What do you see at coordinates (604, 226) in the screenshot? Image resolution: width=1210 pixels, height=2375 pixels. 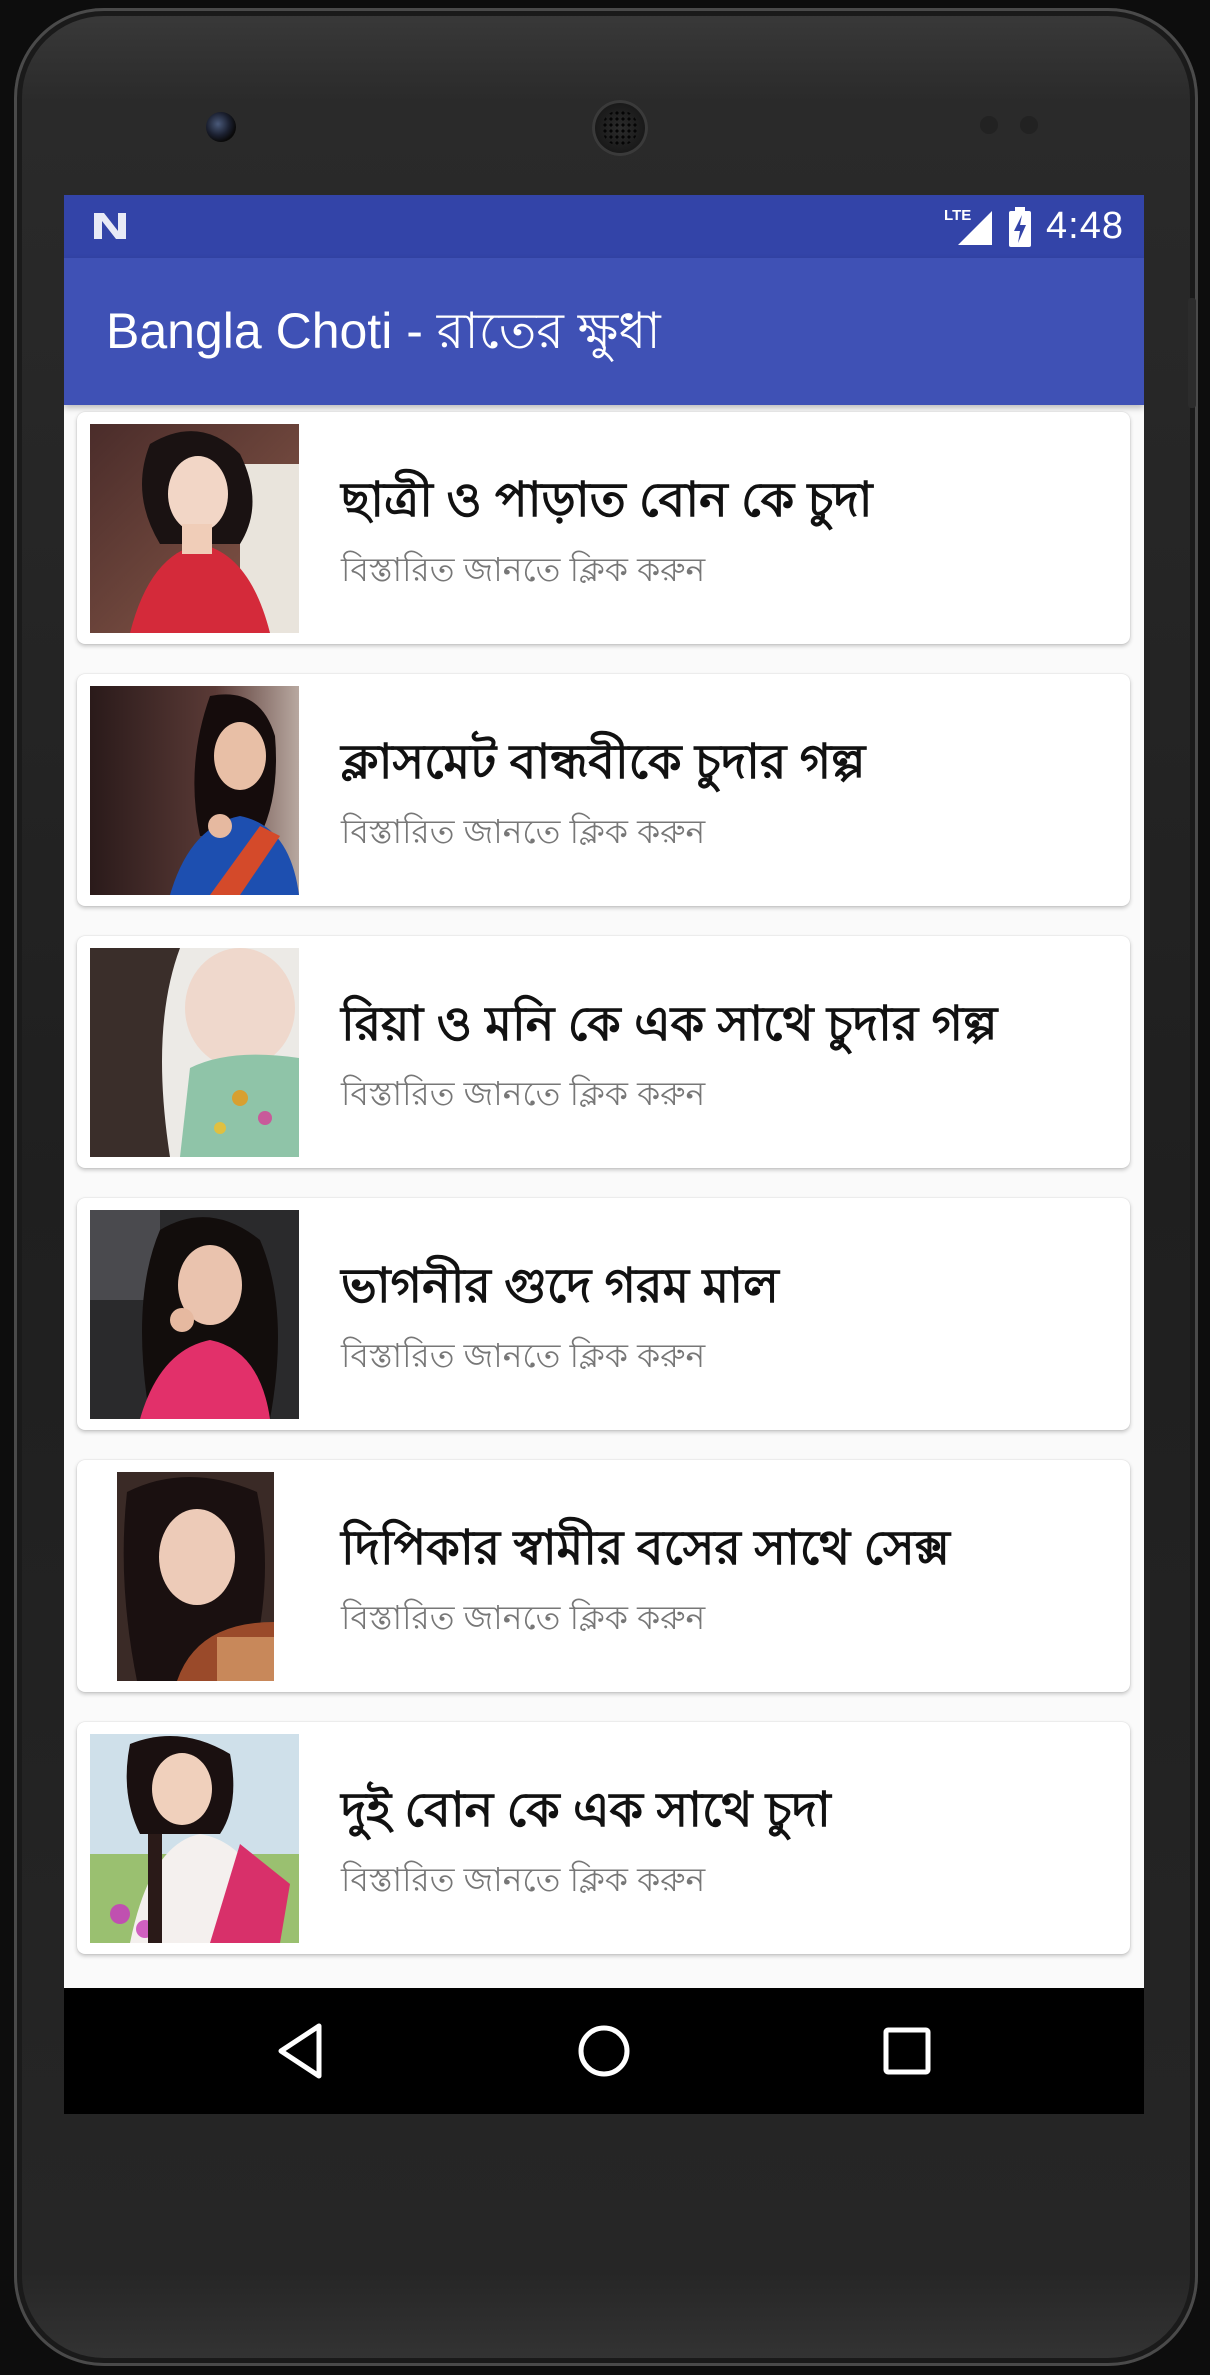 I see `status-bar: LTE 4:48` at bounding box center [604, 226].